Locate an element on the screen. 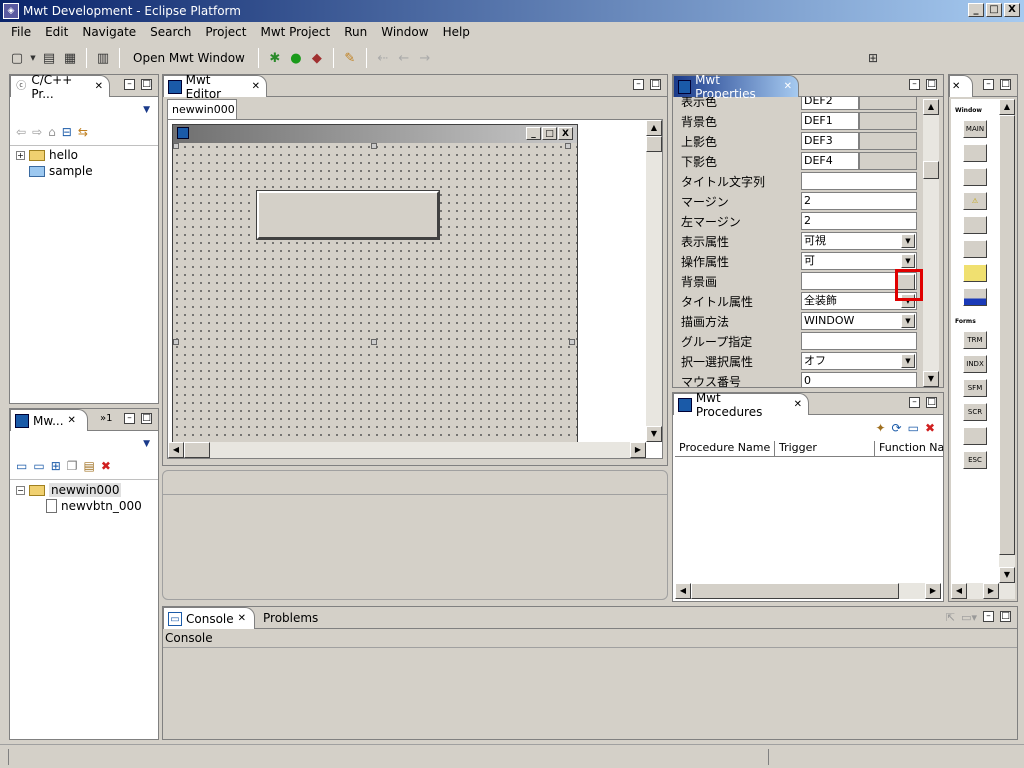 This screenshot has height=768, width=1024. property-value: 可視 ▼ is located at coordinates (859, 241).